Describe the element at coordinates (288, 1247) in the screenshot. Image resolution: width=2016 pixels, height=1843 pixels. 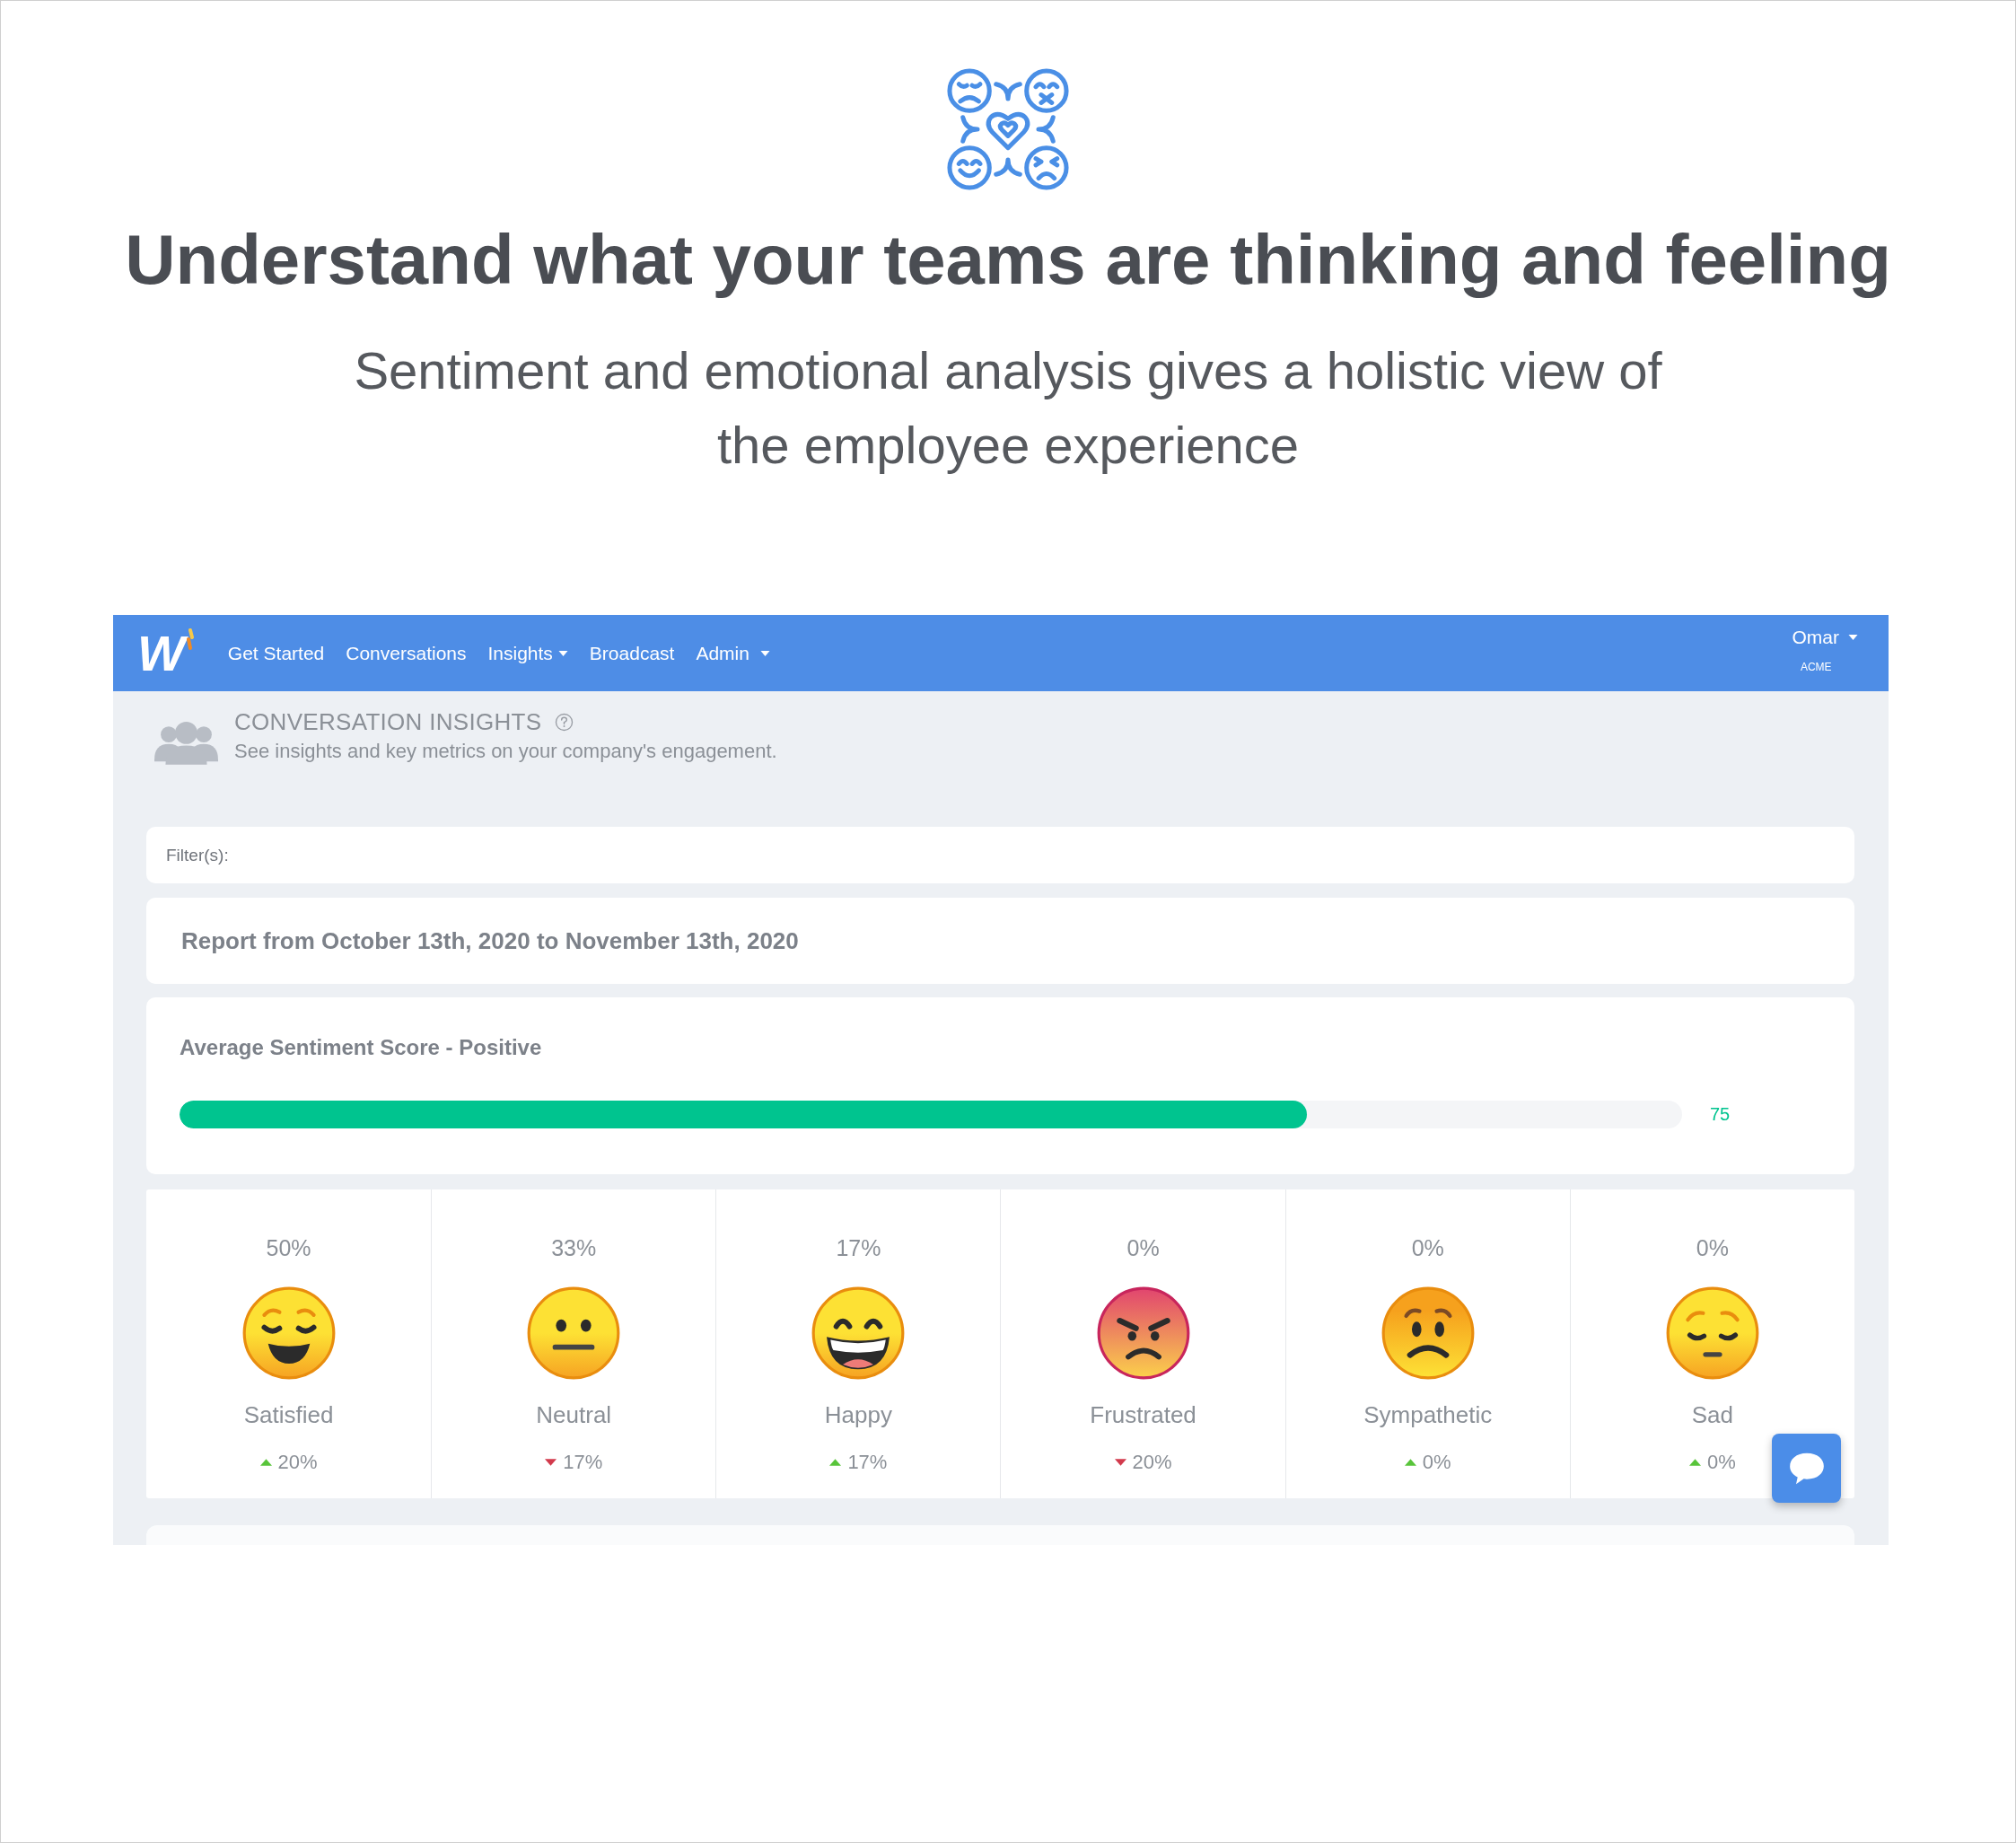
I see `emotion-share: 50%` at that location.